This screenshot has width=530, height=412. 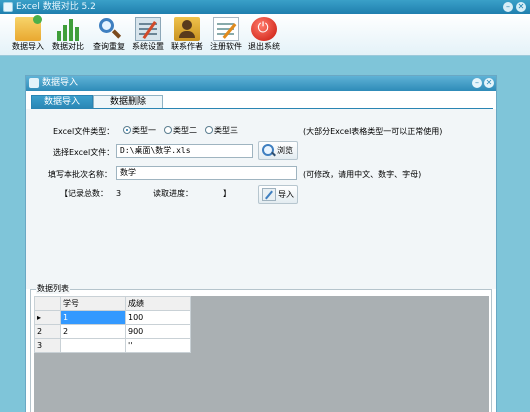 What do you see at coordinates (47, 345) in the screenshot?
I see `row-marker: 3` at bounding box center [47, 345].